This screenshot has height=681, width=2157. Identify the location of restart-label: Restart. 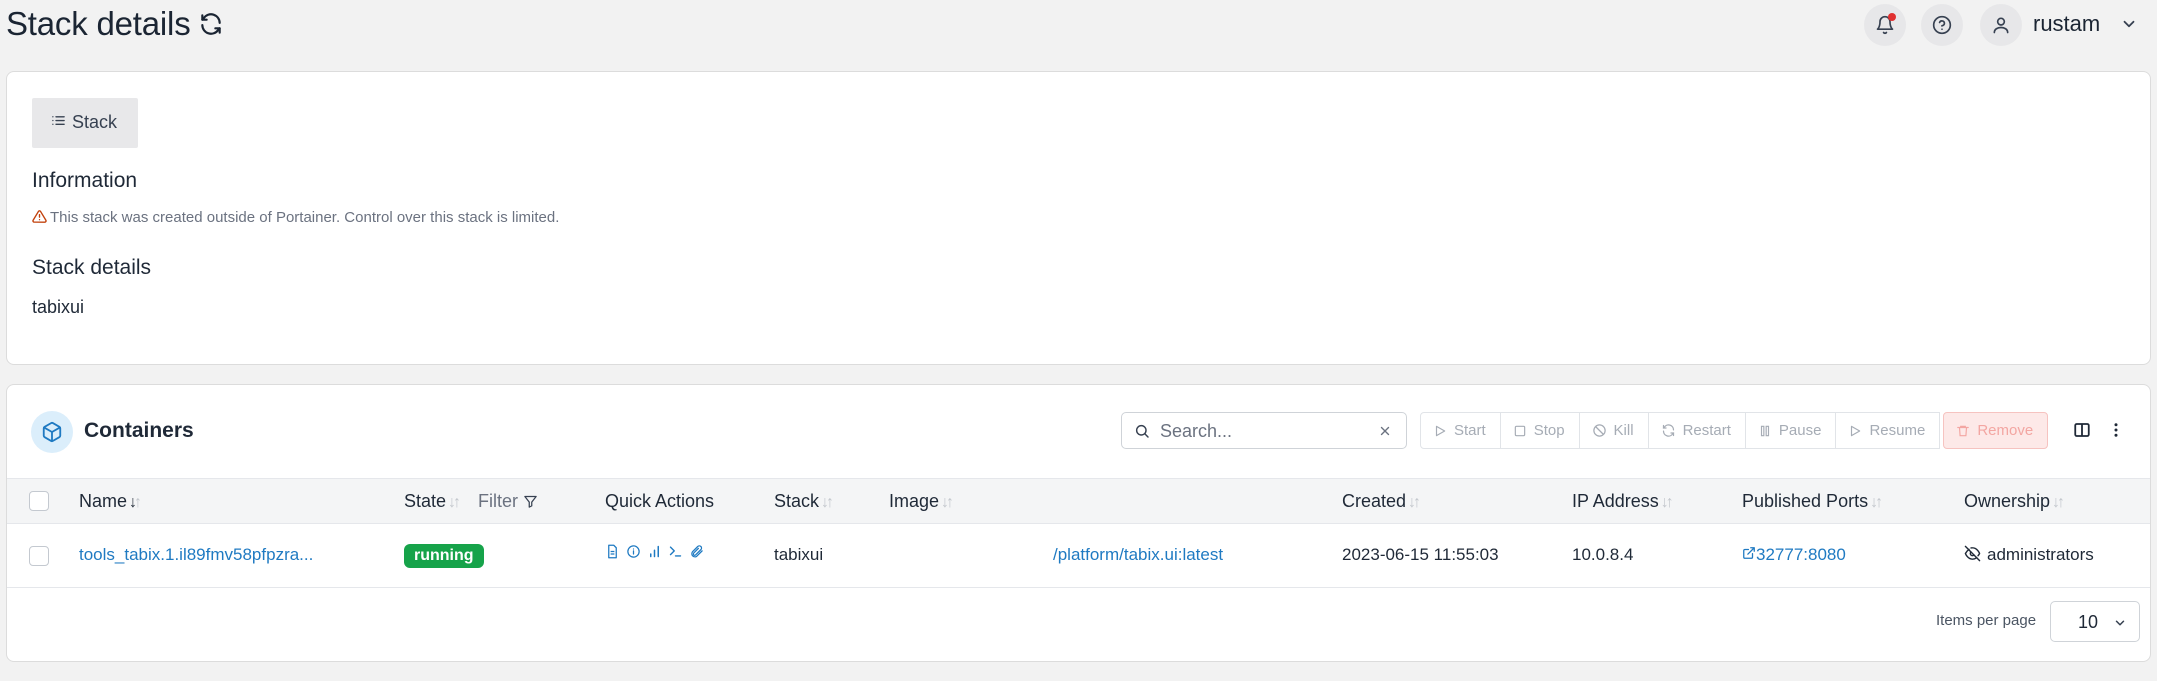
(1706, 430).